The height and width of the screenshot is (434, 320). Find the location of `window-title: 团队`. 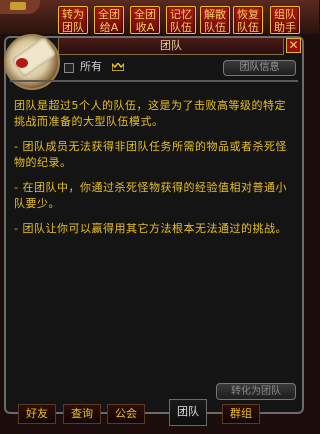

window-title: 团队 is located at coordinates (171, 45).